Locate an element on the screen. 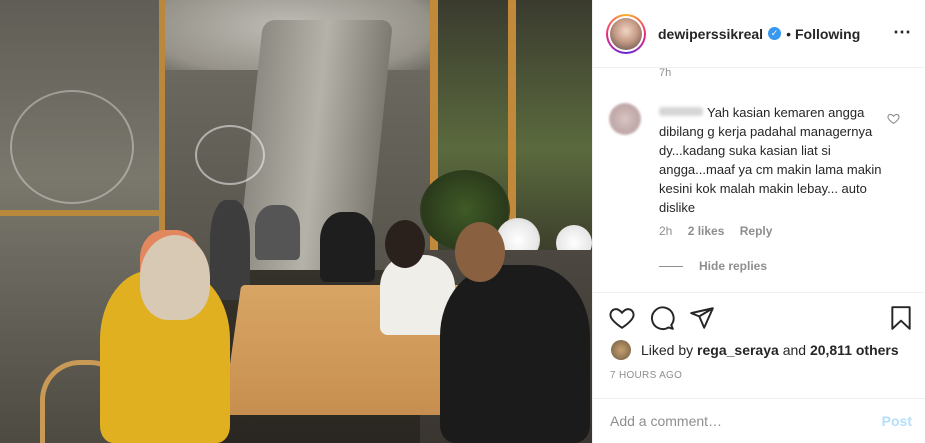 This screenshot has height=443, width=925. avatar-image is located at coordinates (626, 33).